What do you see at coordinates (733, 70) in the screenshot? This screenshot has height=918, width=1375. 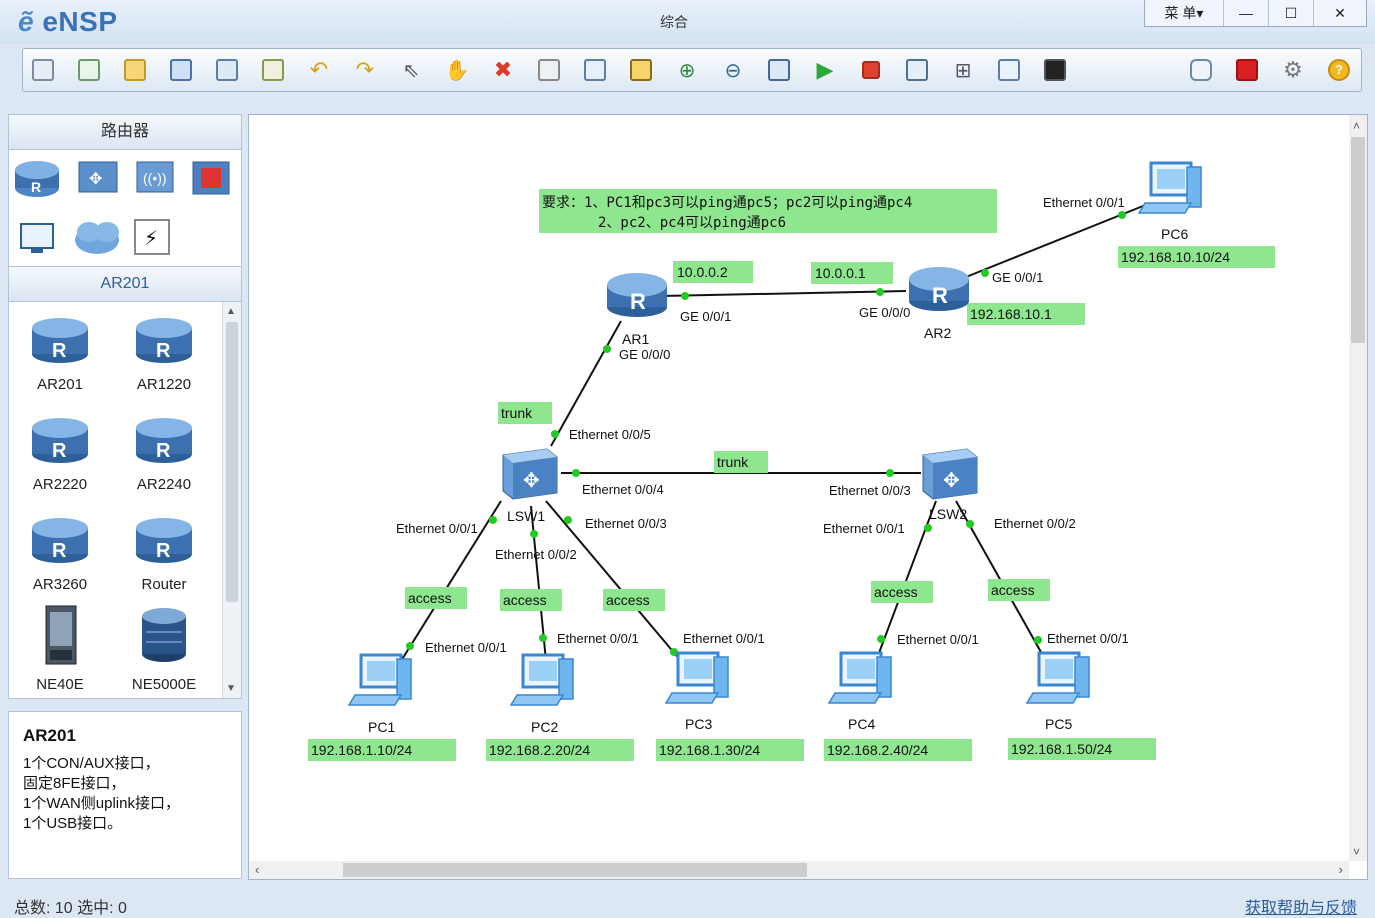 I see `zoom-out-icon: ⊖` at bounding box center [733, 70].